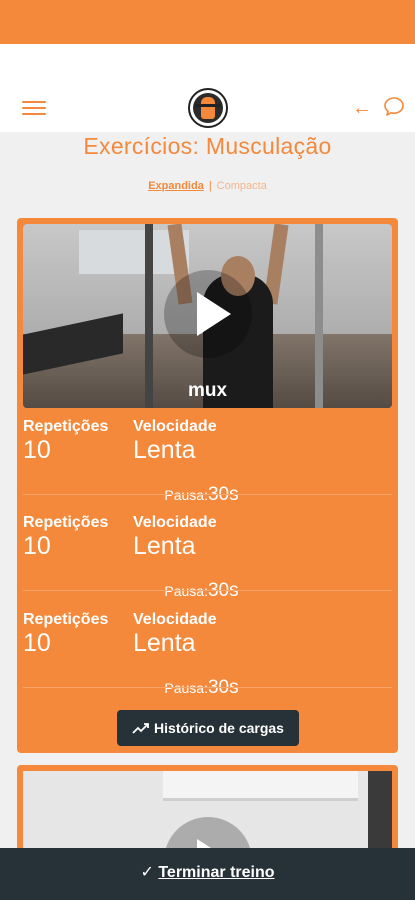  Describe the element at coordinates (34, 108) in the screenshot. I see `hamburger-menu-icon` at that location.